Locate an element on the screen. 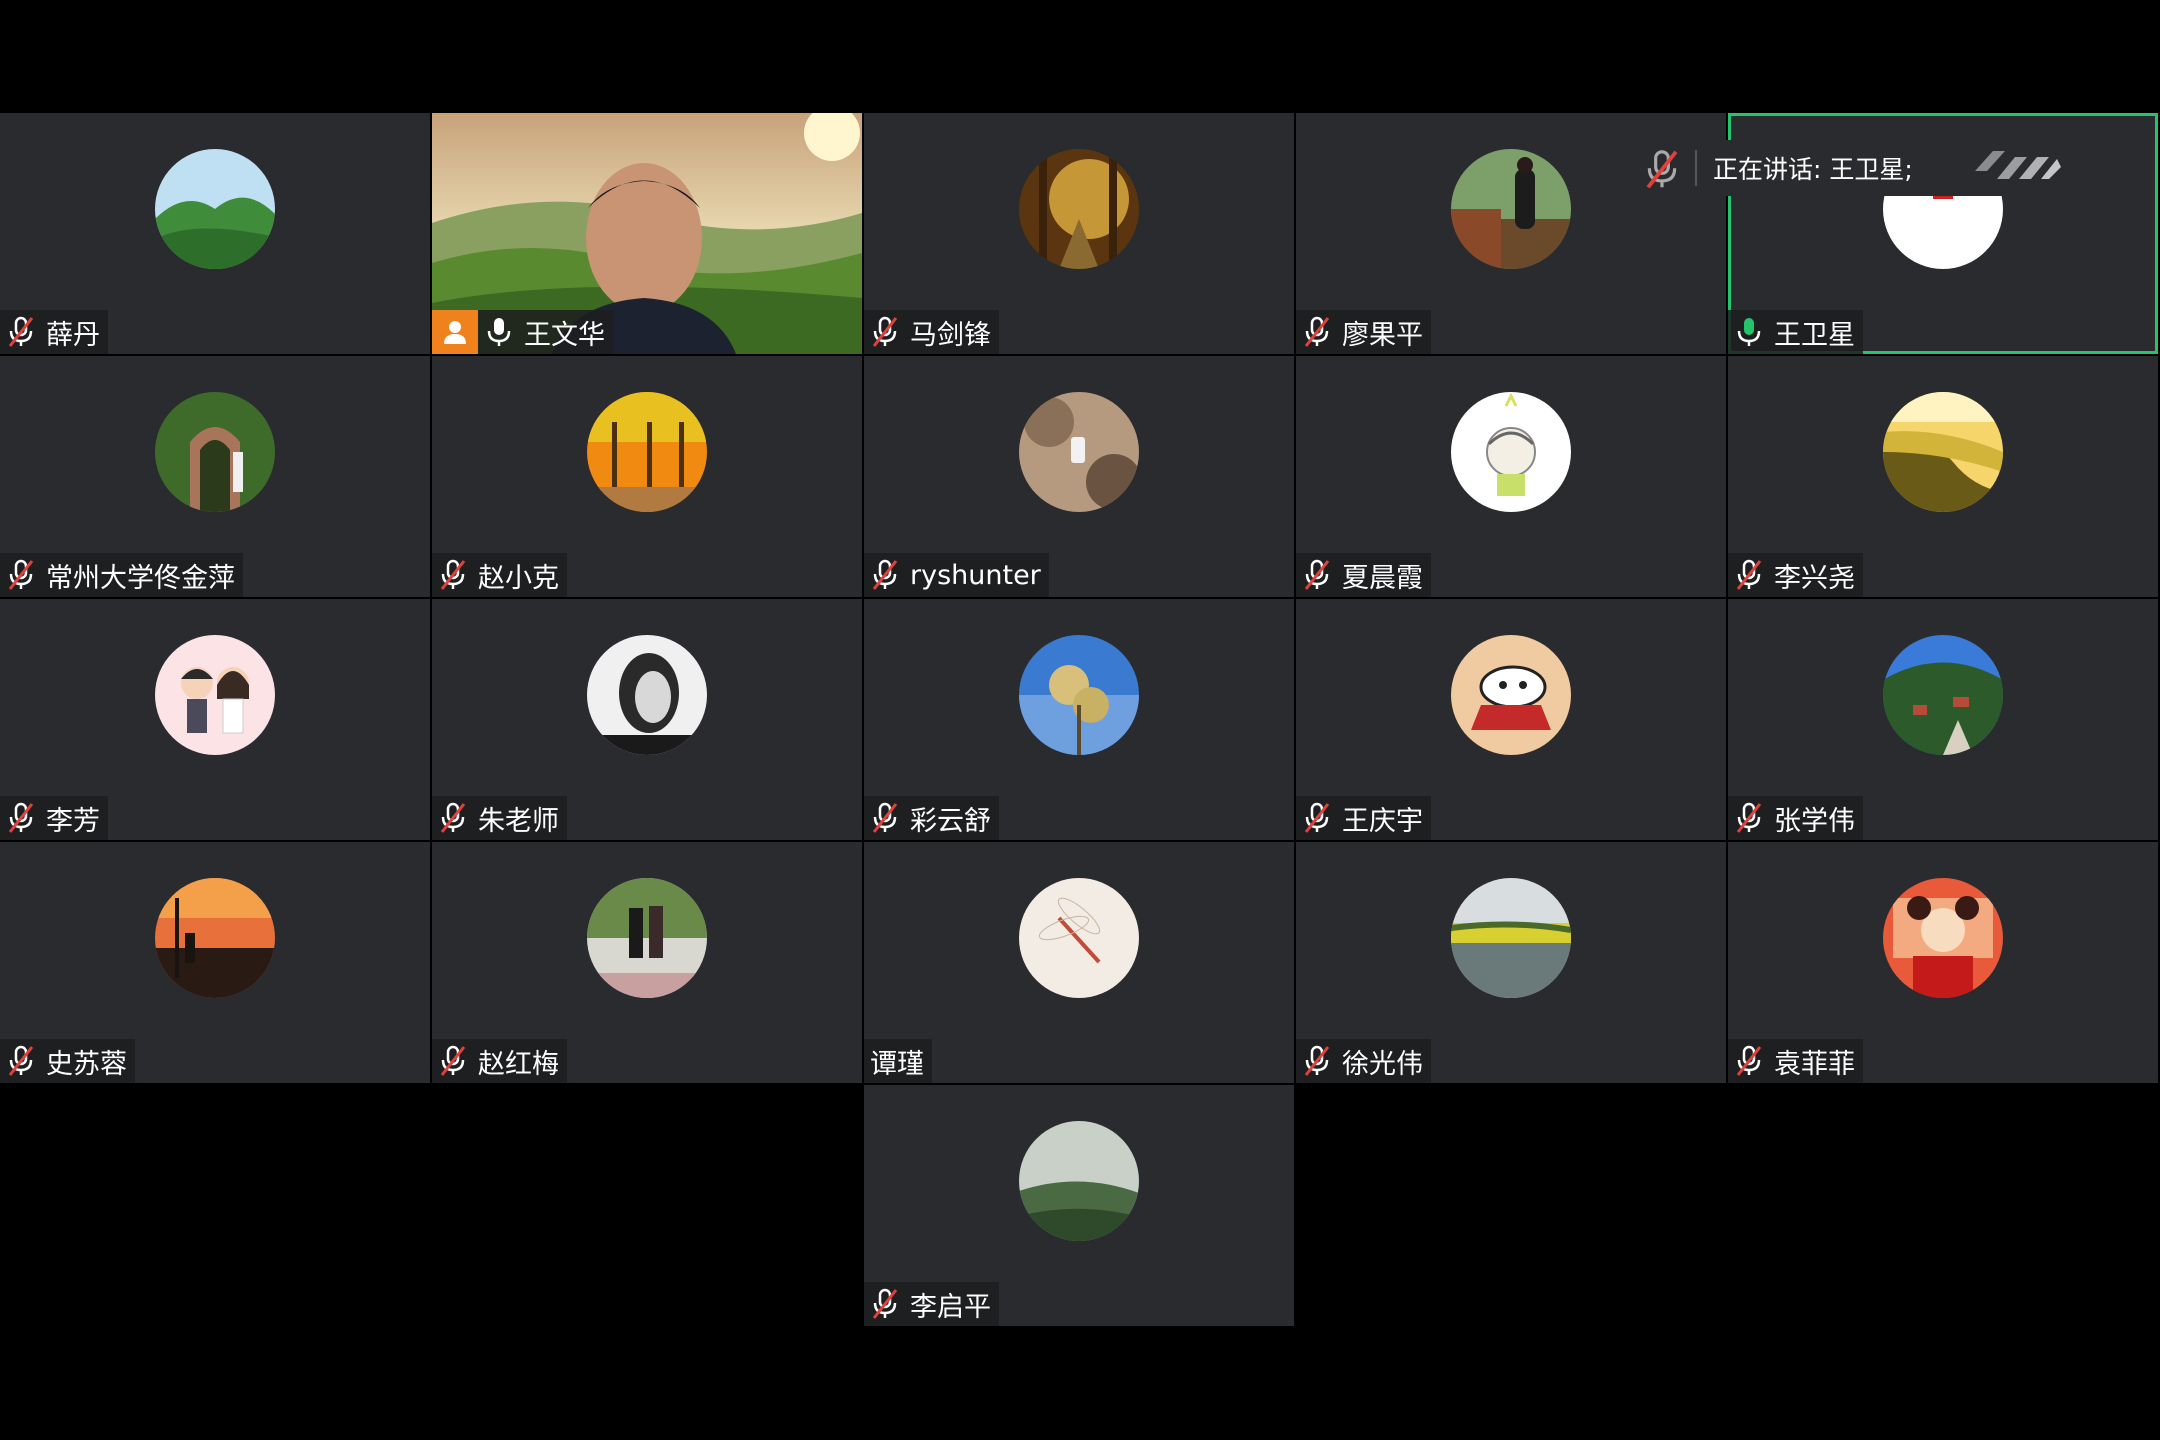 This screenshot has width=2160, height=1440. participant-tile: 李芳 is located at coordinates (215, 719).